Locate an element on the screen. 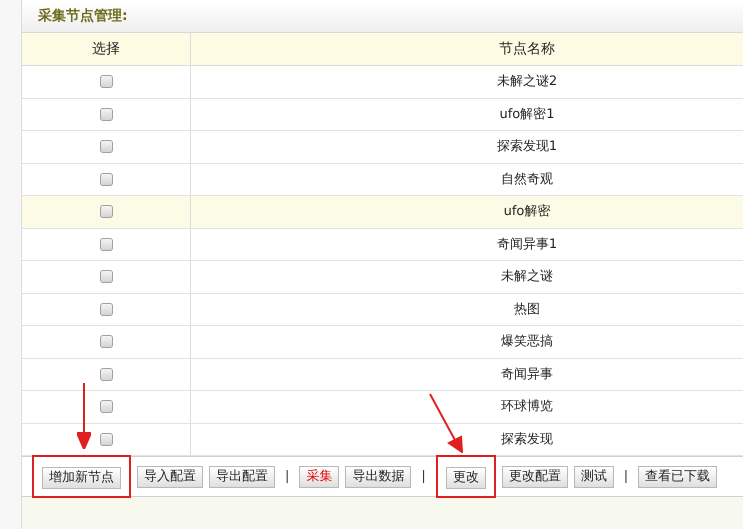 Image resolution: width=743 pixels, height=529 pixels. toolbar-button: 采集 is located at coordinates (319, 477).